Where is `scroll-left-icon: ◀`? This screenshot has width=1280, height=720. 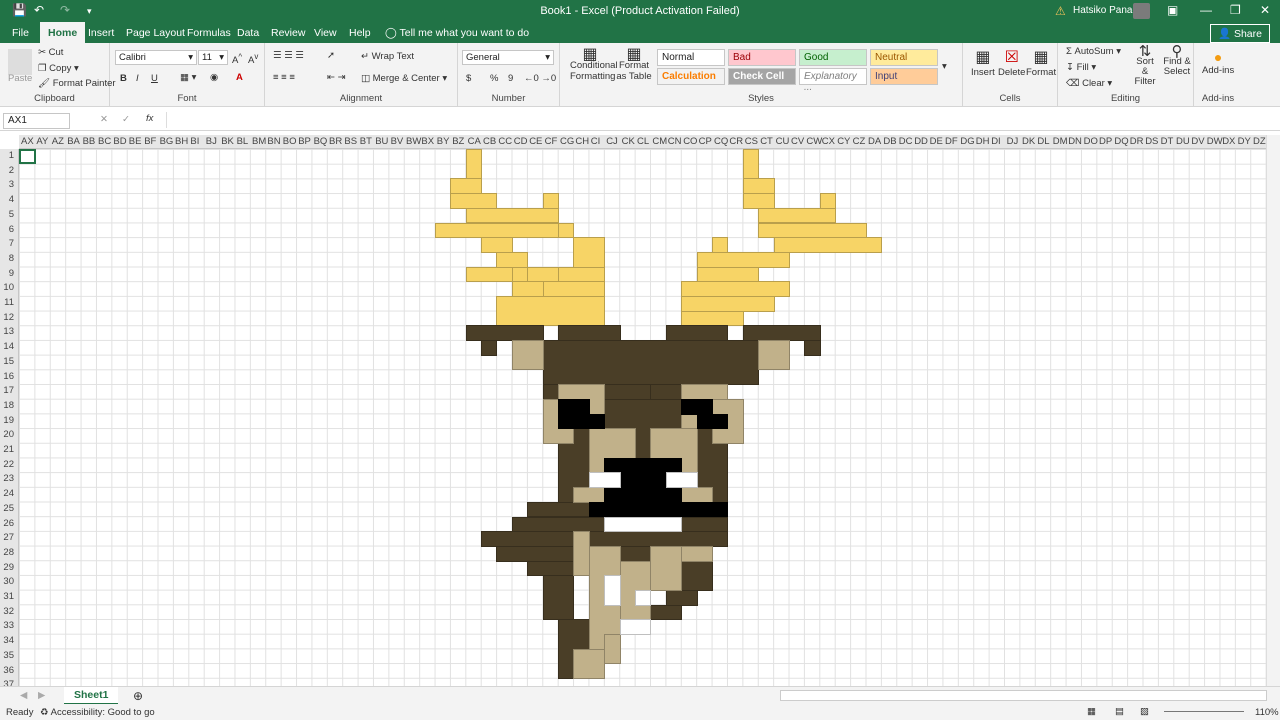
scroll-left-icon: ◀ is located at coordinates (23, 695).